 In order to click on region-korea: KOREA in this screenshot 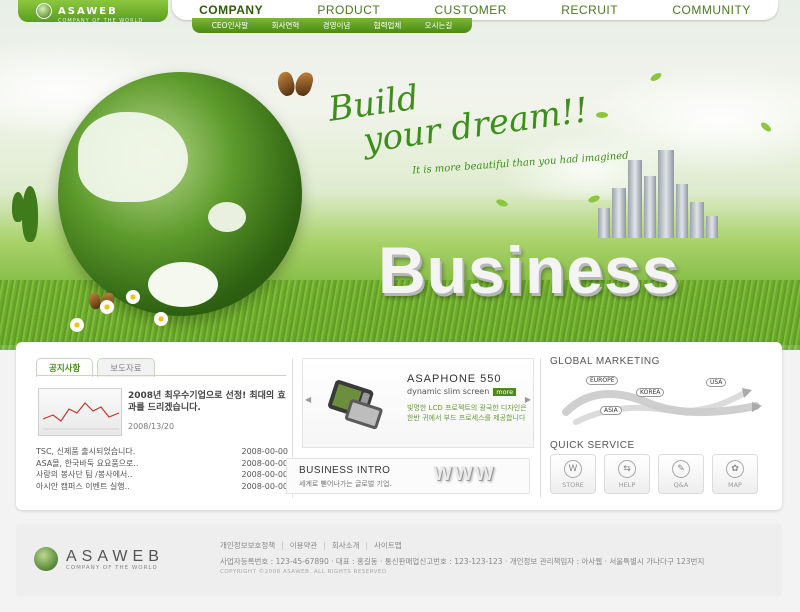, I will do `click(650, 392)`.